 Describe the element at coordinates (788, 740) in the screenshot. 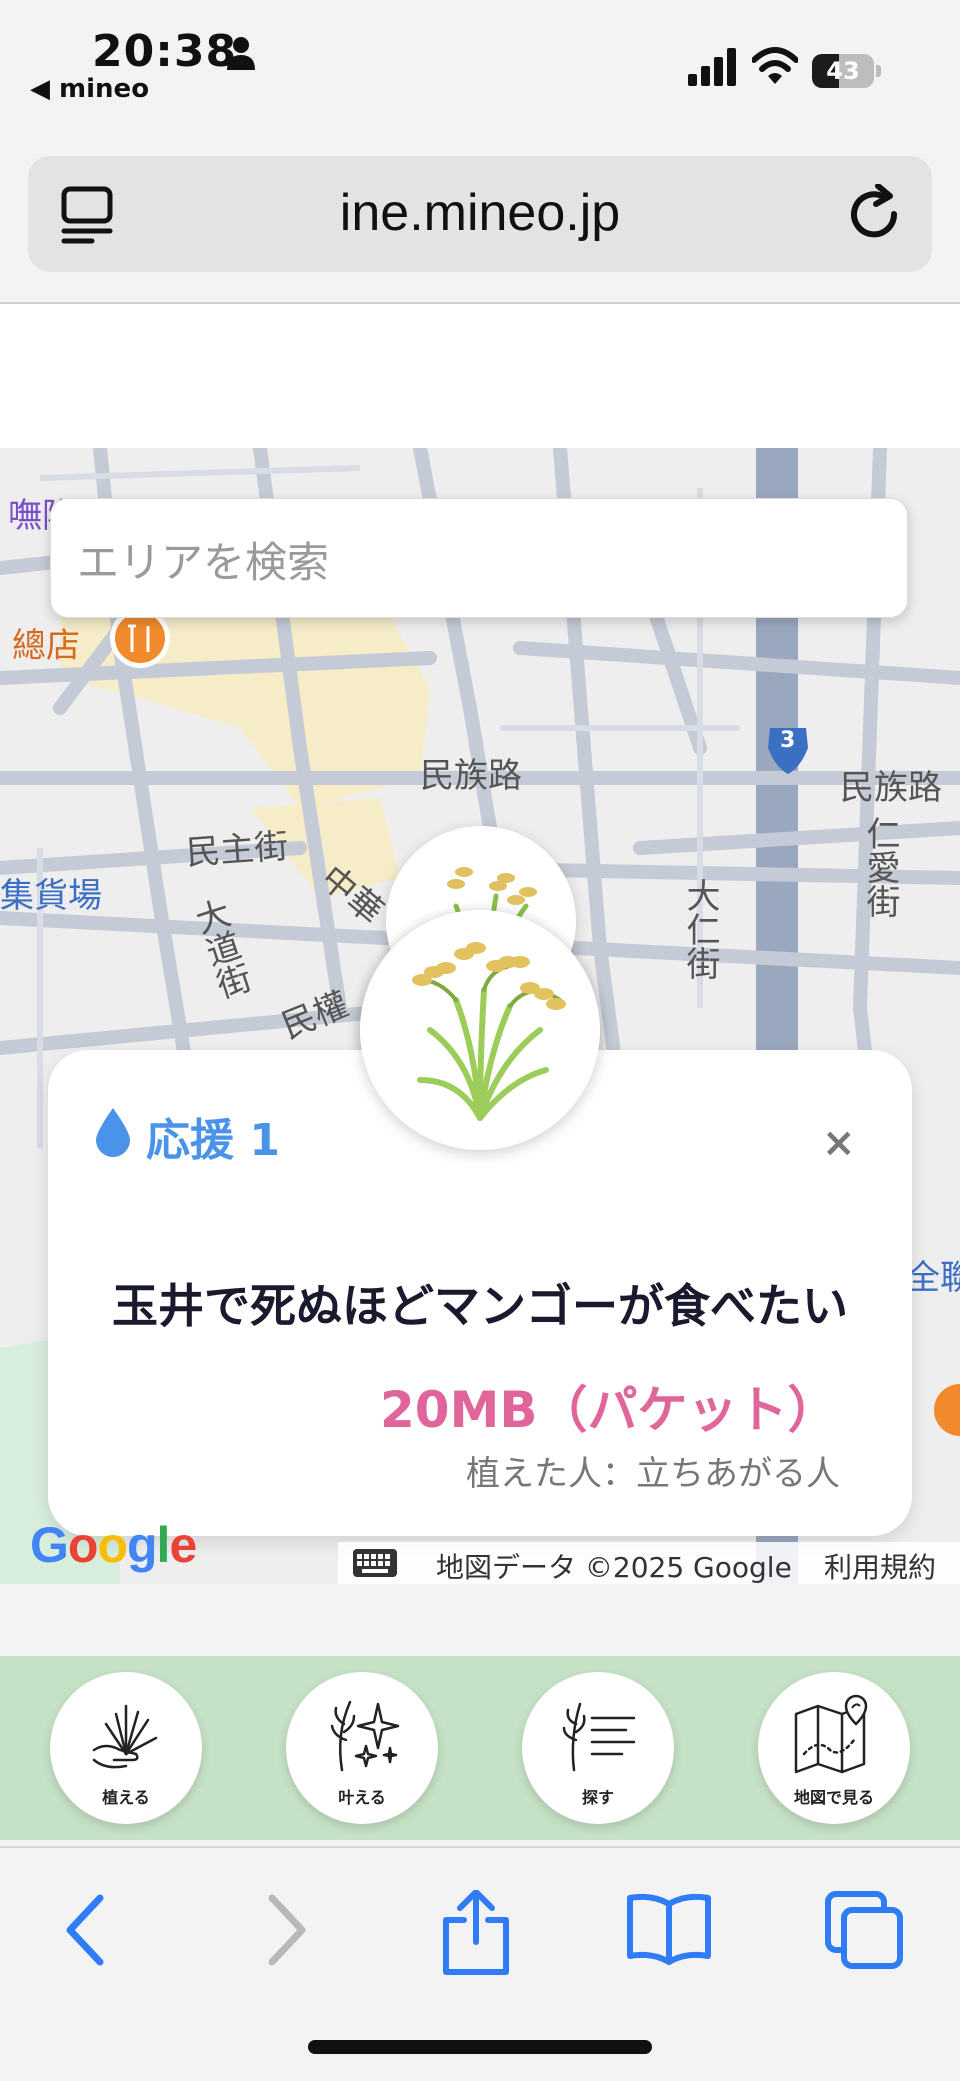

I see `map-route-number: 3` at that location.